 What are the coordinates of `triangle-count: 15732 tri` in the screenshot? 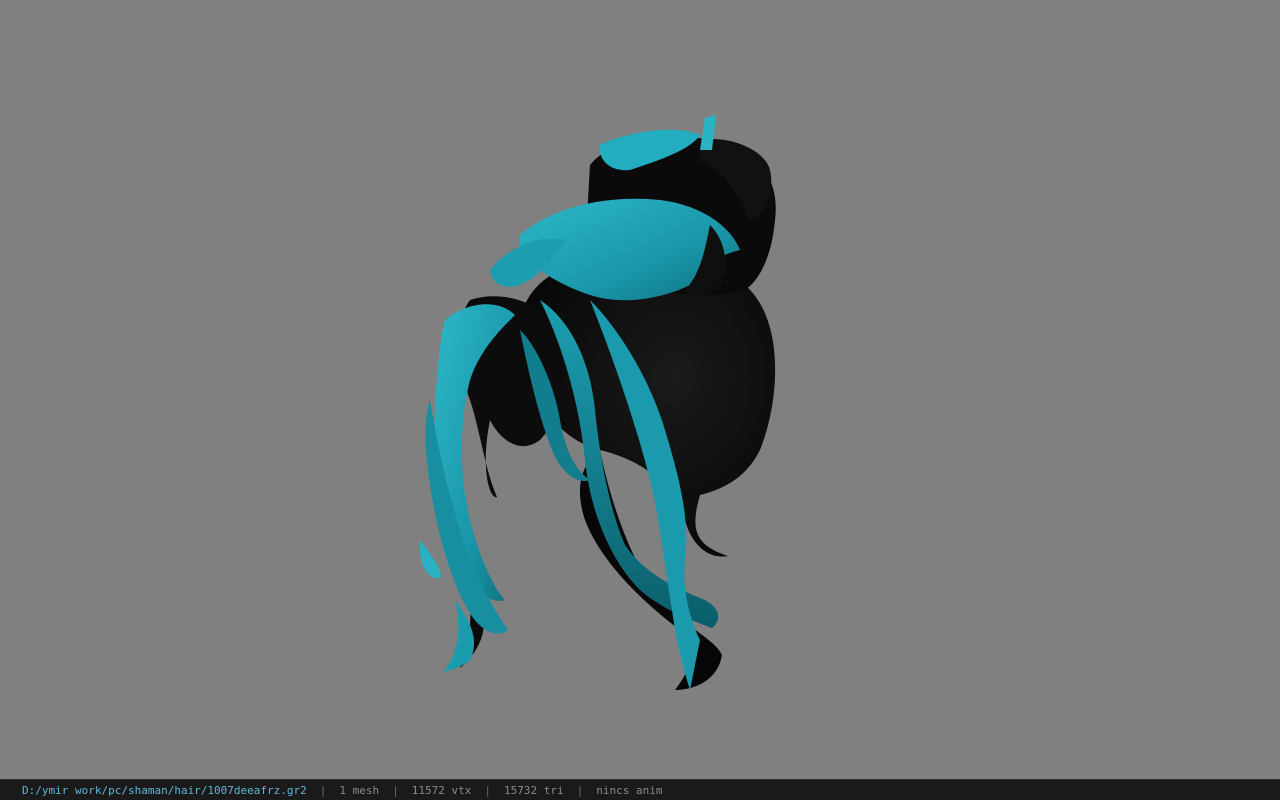 It's located at (534, 790).